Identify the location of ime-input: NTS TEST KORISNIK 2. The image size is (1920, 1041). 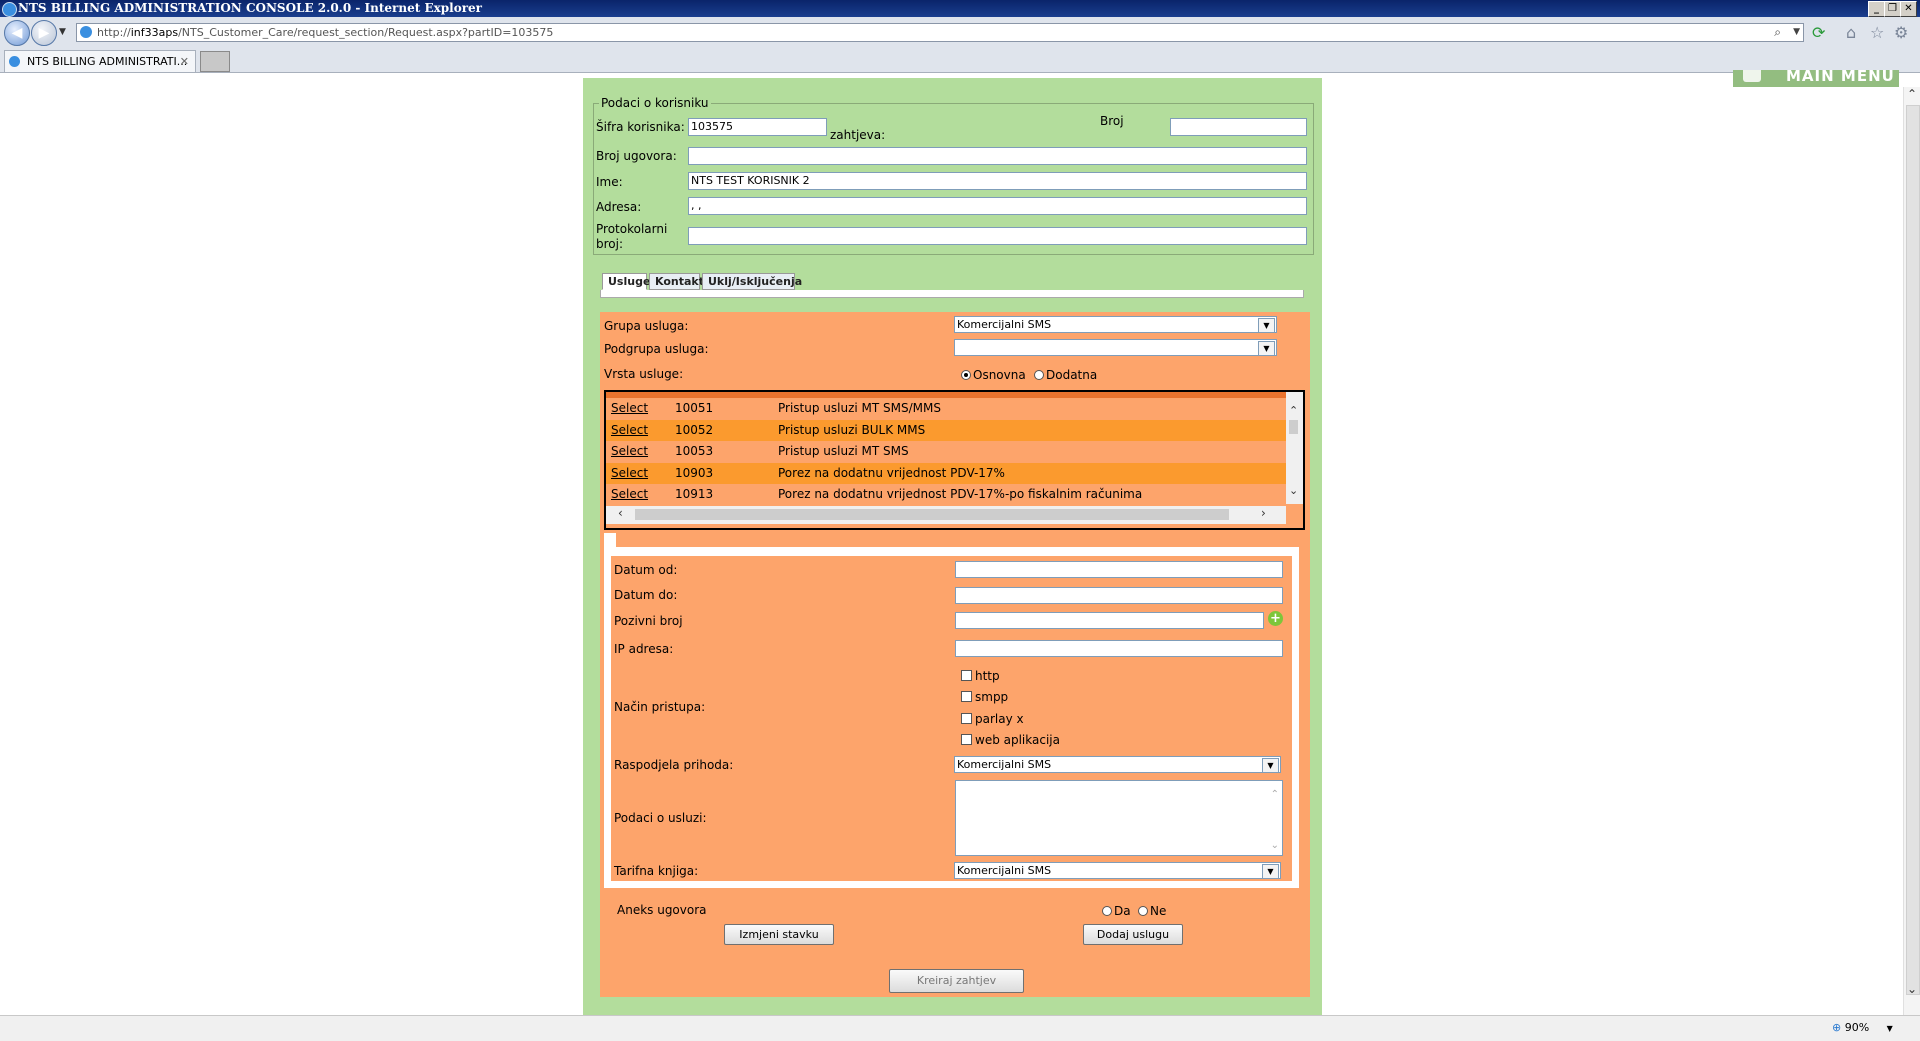
(997, 181).